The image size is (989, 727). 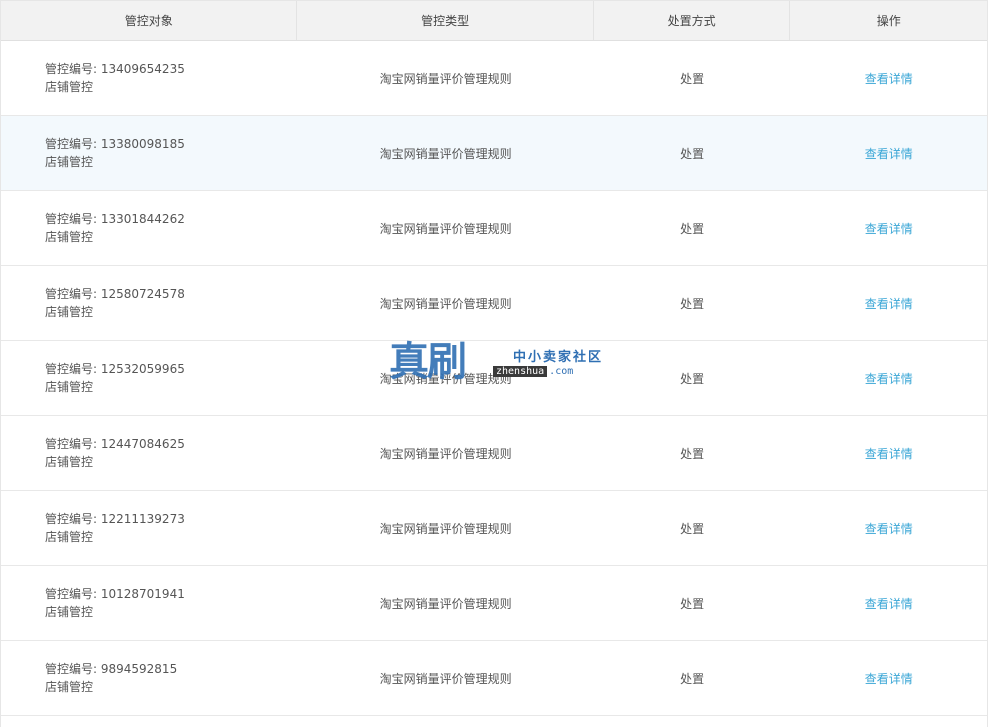 What do you see at coordinates (692, 20) in the screenshot?
I see `header-method: 处置方式` at bounding box center [692, 20].